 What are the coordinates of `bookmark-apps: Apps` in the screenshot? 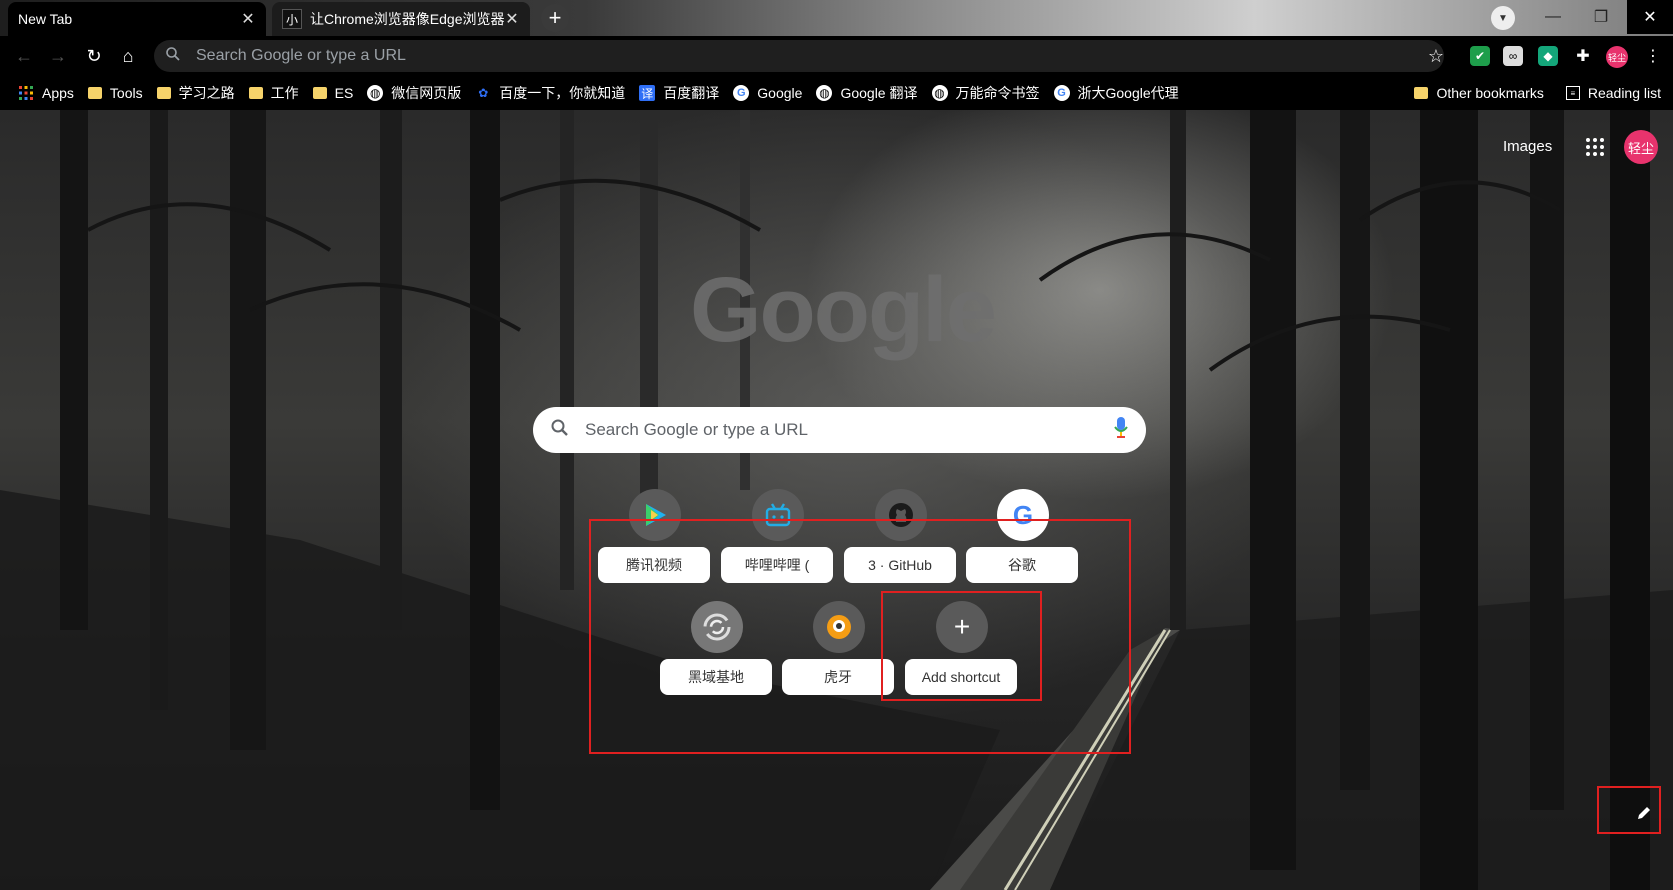 It's located at (46, 93).